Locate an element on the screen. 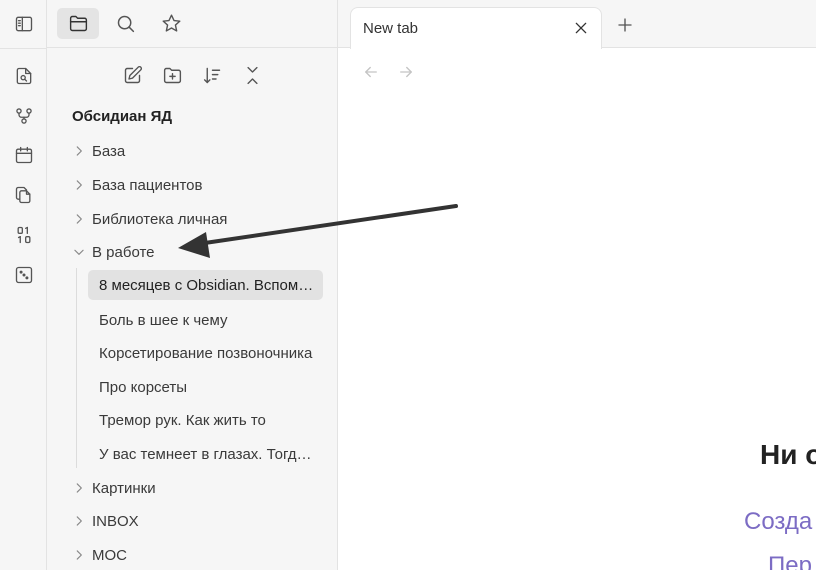 The image size is (816, 570). new-tab-button is located at coordinates (625, 25).